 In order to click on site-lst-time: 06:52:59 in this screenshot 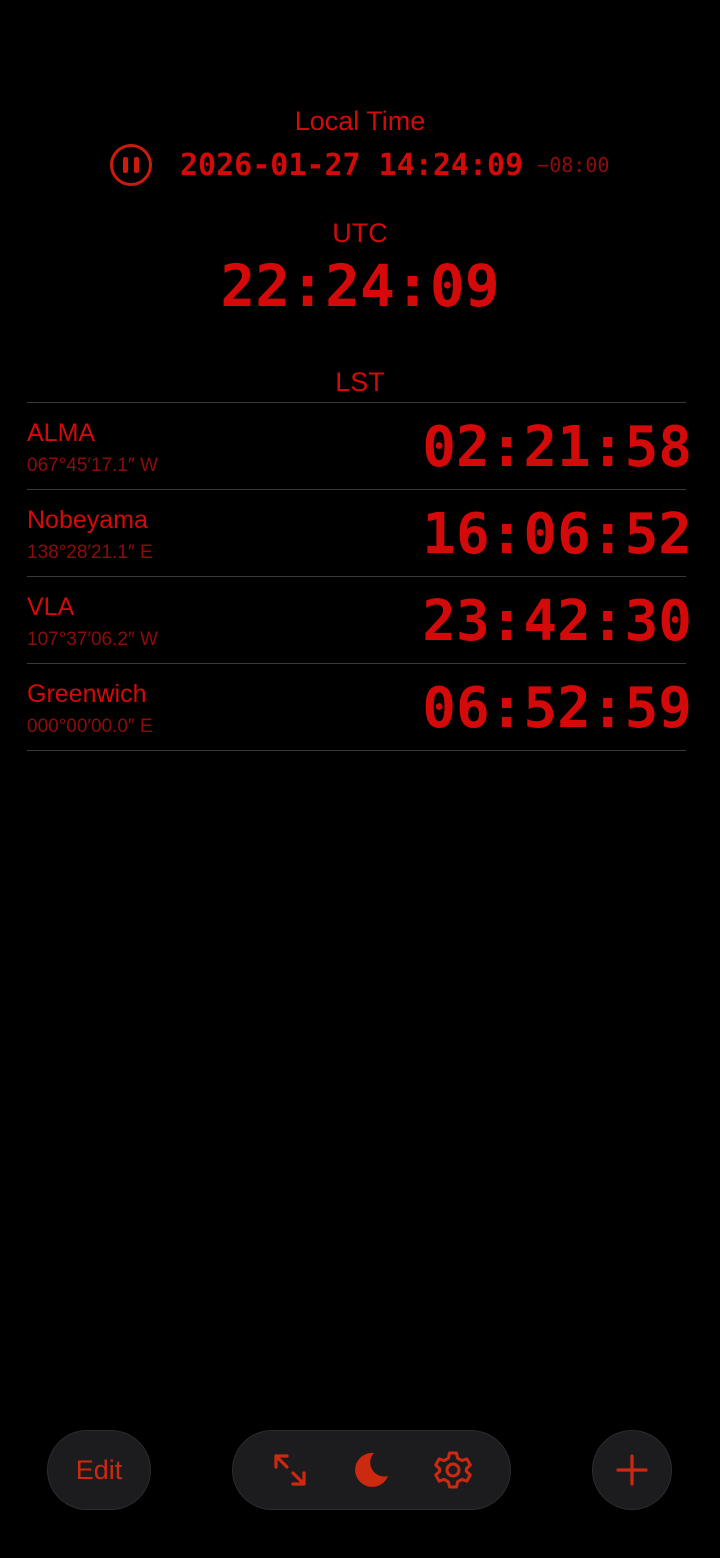, I will do `click(557, 708)`.